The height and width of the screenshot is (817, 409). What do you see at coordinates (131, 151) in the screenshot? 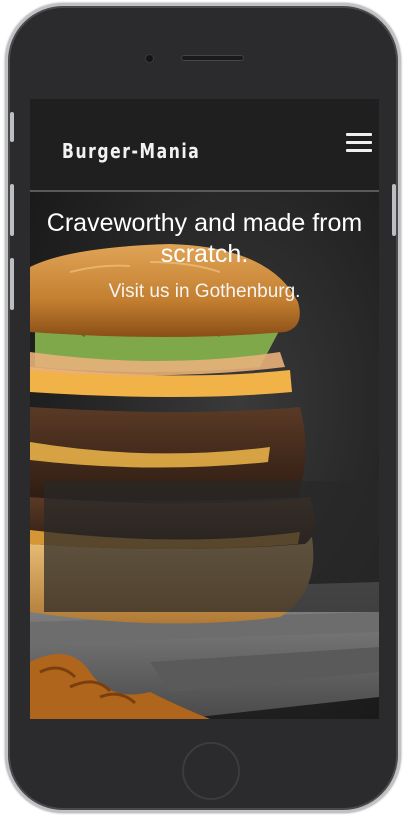
I see `brand-logo: Burger-Mania` at bounding box center [131, 151].